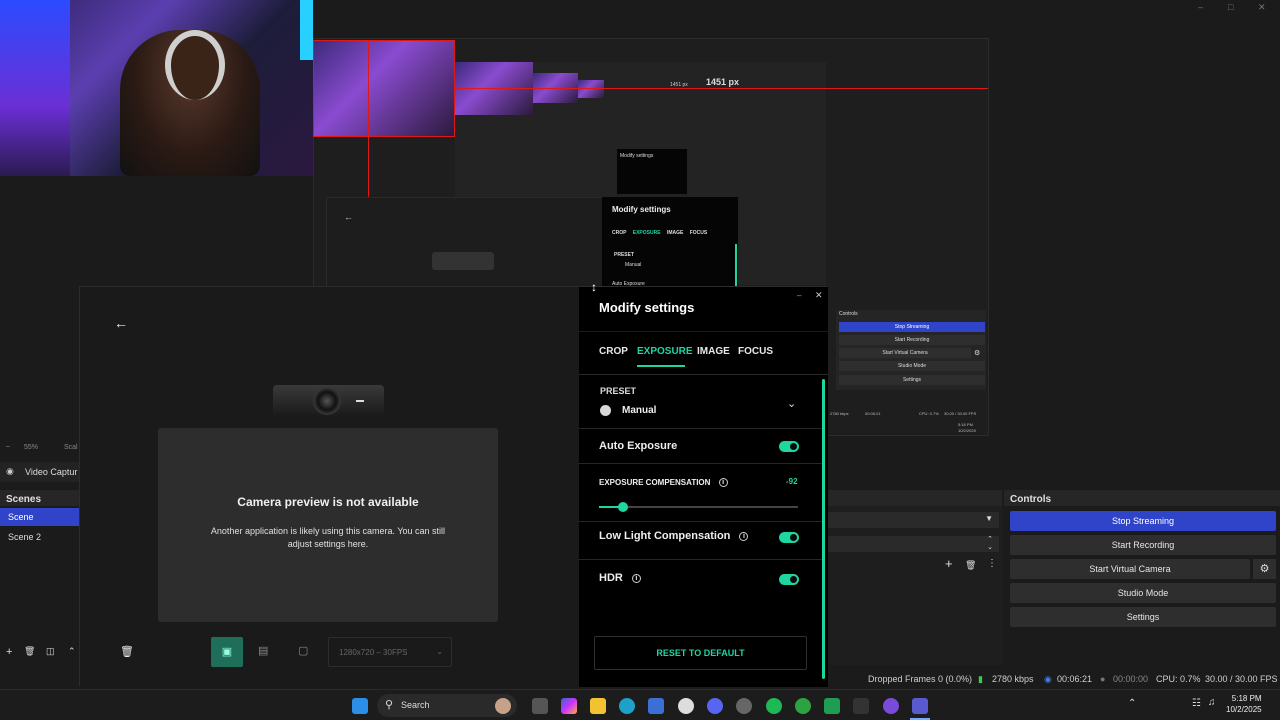 The height and width of the screenshot is (720, 1280). Describe the element at coordinates (639, 410) in the screenshot. I see `preset-value: Manual` at that location.